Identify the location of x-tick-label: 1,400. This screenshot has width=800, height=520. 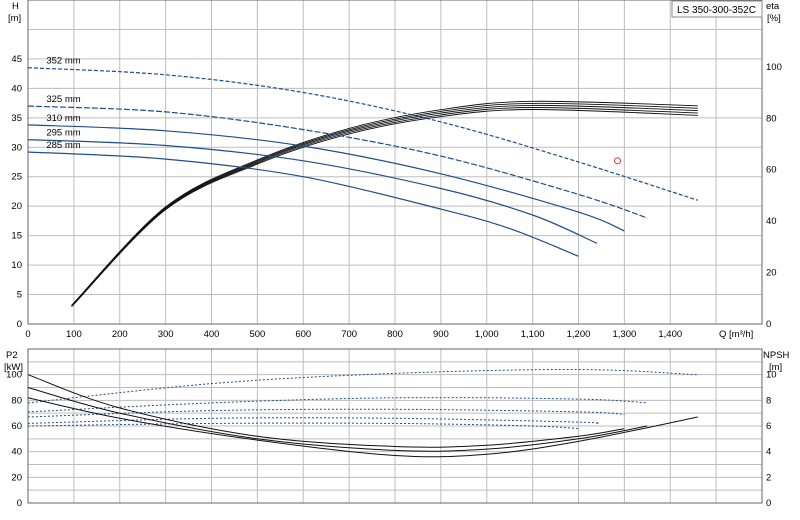
(670, 334).